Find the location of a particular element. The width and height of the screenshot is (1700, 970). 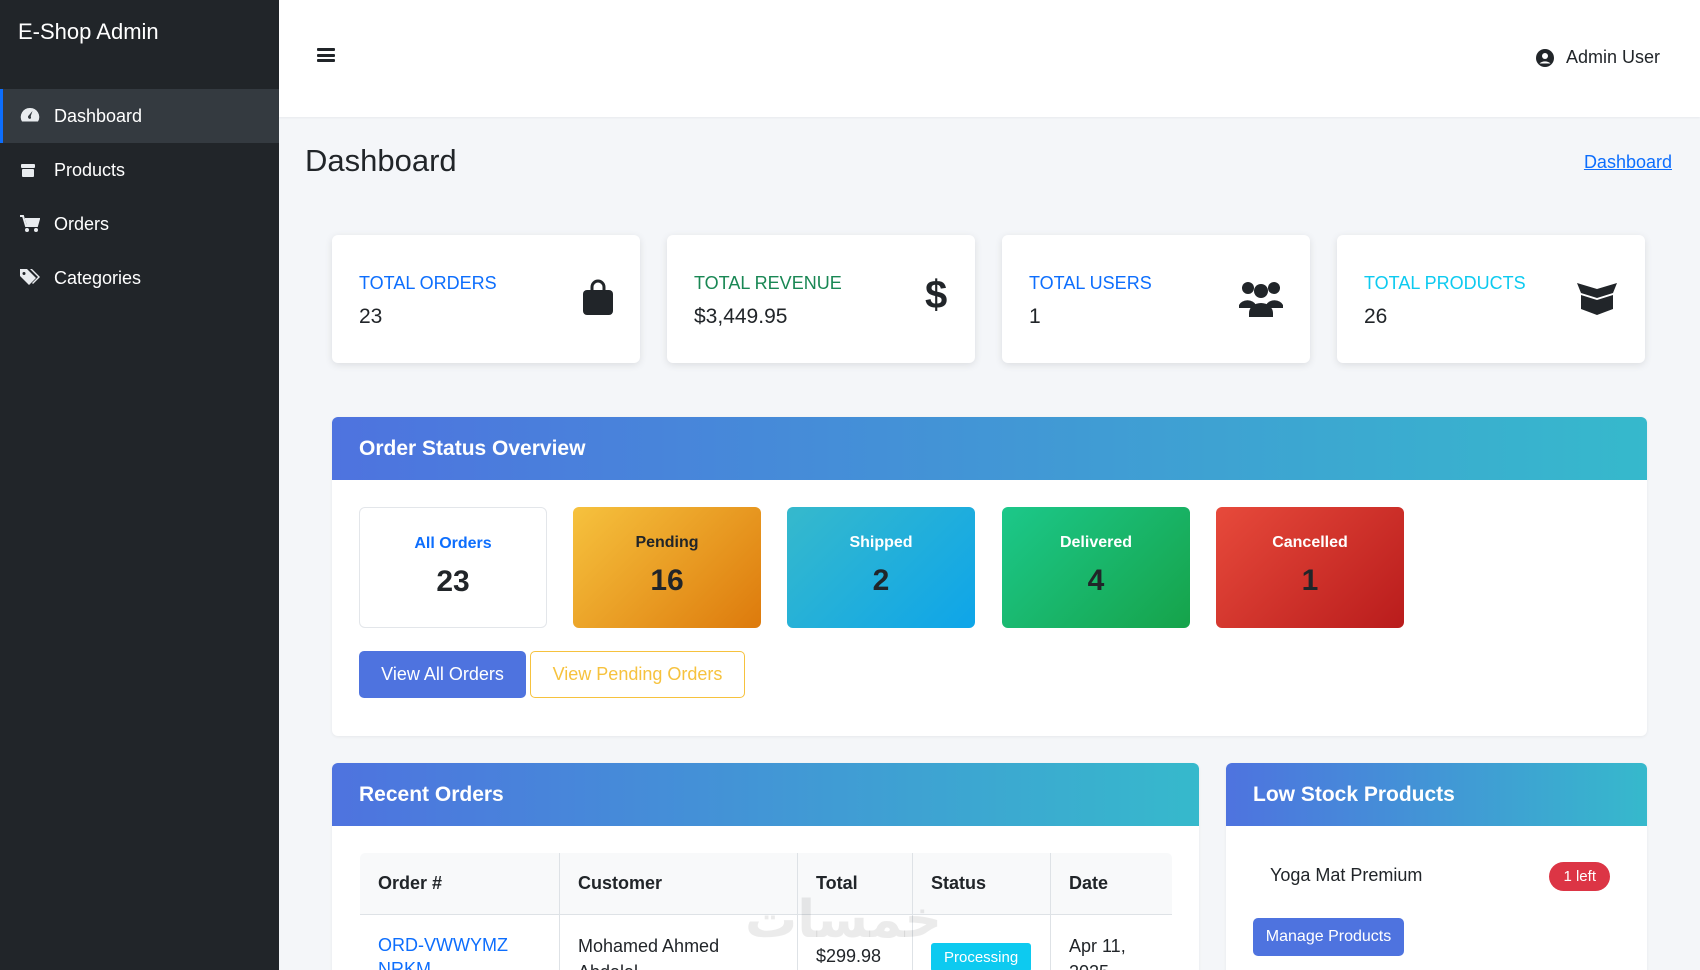

stat-card-products: TOTAL PRODUCTS 26 is located at coordinates (1491, 299).